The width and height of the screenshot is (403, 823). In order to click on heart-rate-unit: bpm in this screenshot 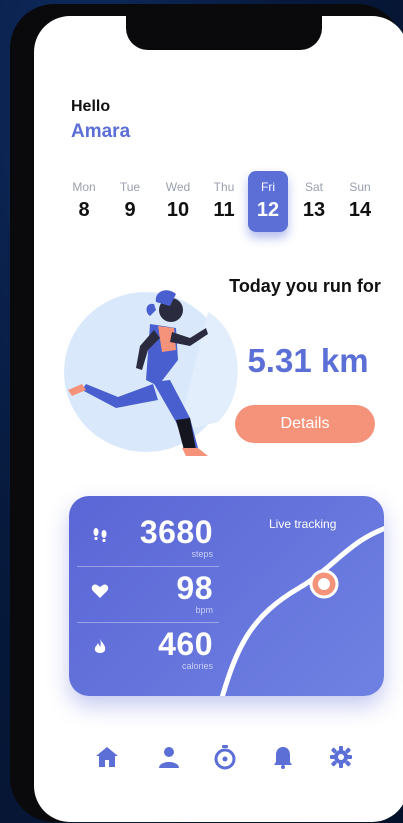, I will do `click(204, 610)`.